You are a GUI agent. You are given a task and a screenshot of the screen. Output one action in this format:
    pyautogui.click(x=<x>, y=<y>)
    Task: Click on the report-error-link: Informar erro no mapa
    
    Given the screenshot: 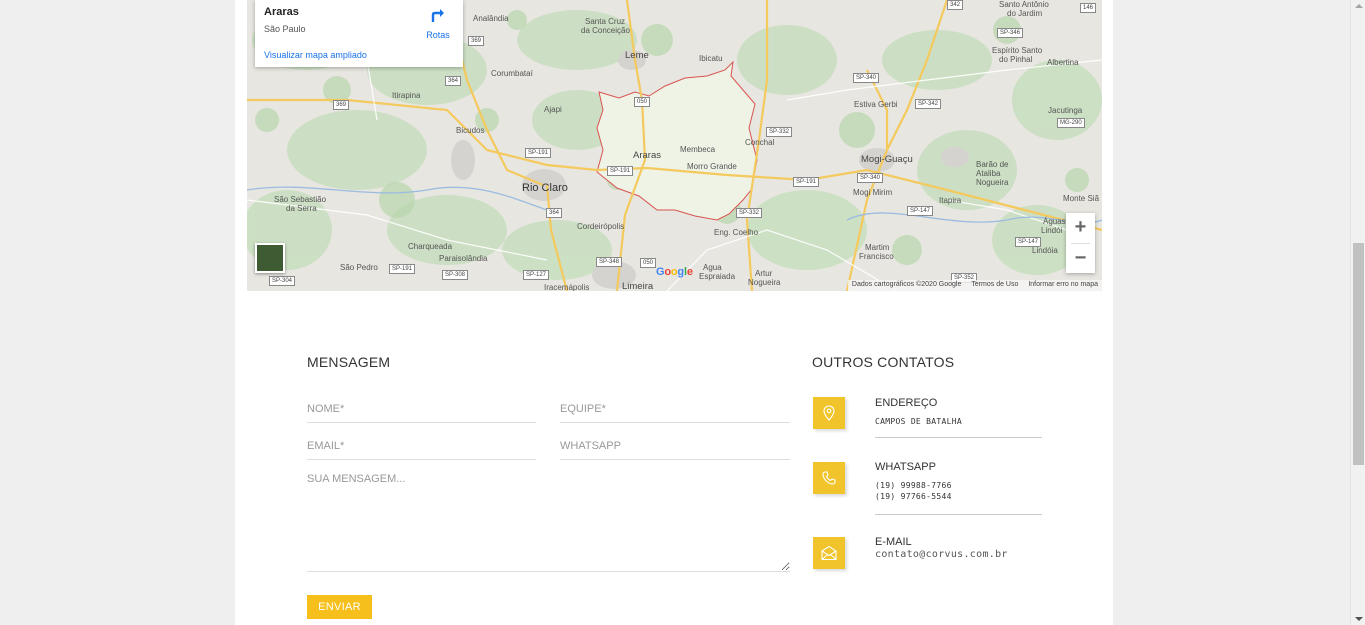 What is the action you would take?
    pyautogui.click(x=1063, y=284)
    